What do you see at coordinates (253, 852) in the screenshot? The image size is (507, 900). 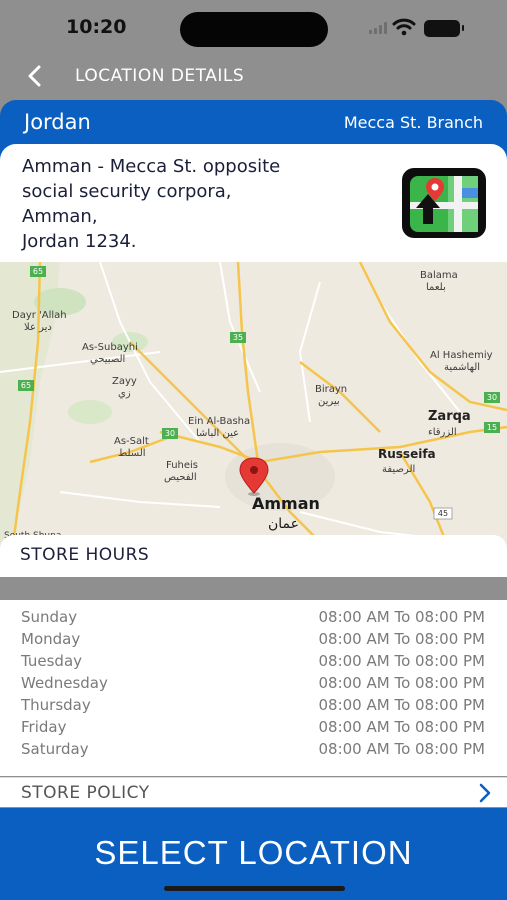 I see `select-location-label: SELECT LOCATION` at bounding box center [253, 852].